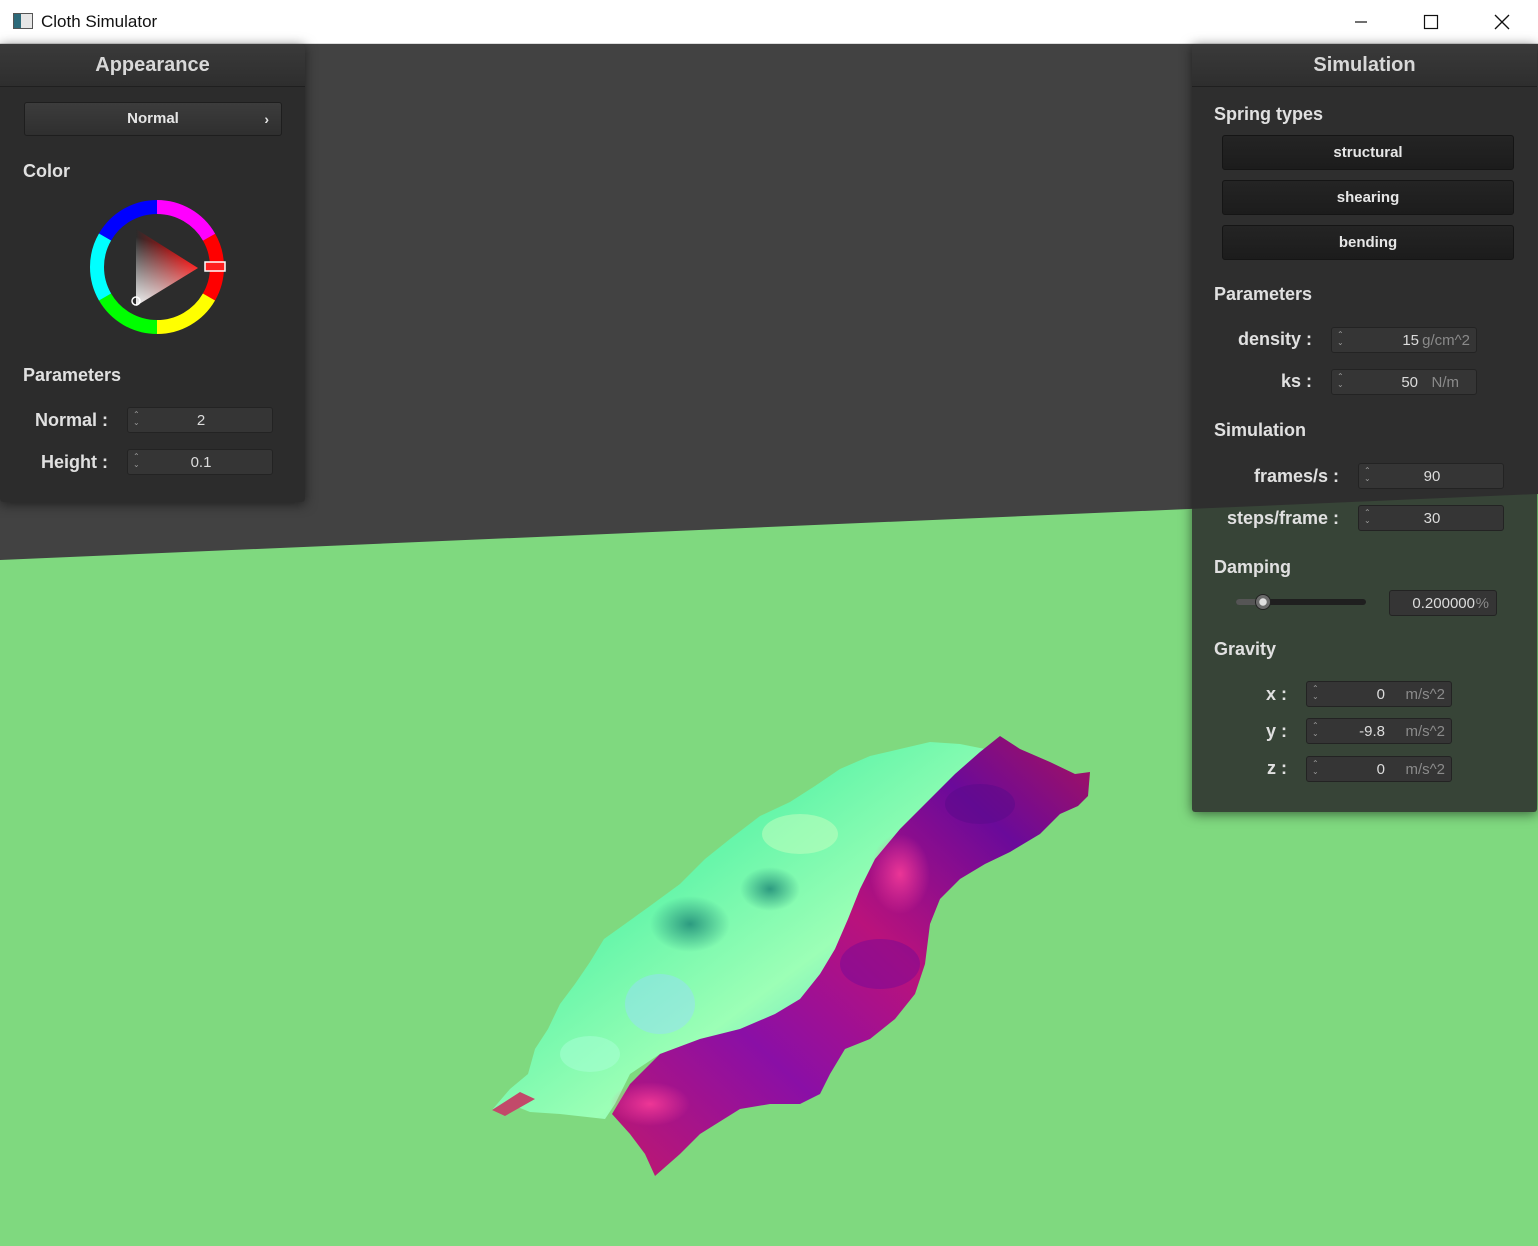  I want to click on hue-marker, so click(215, 266).